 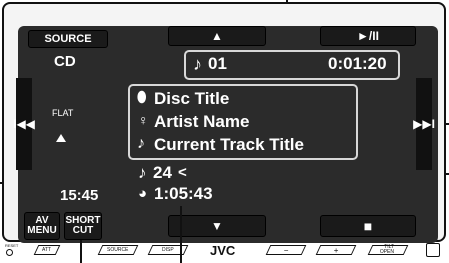 What do you see at coordinates (229, 144) in the screenshot?
I see `current-track-title: Current Track Title` at bounding box center [229, 144].